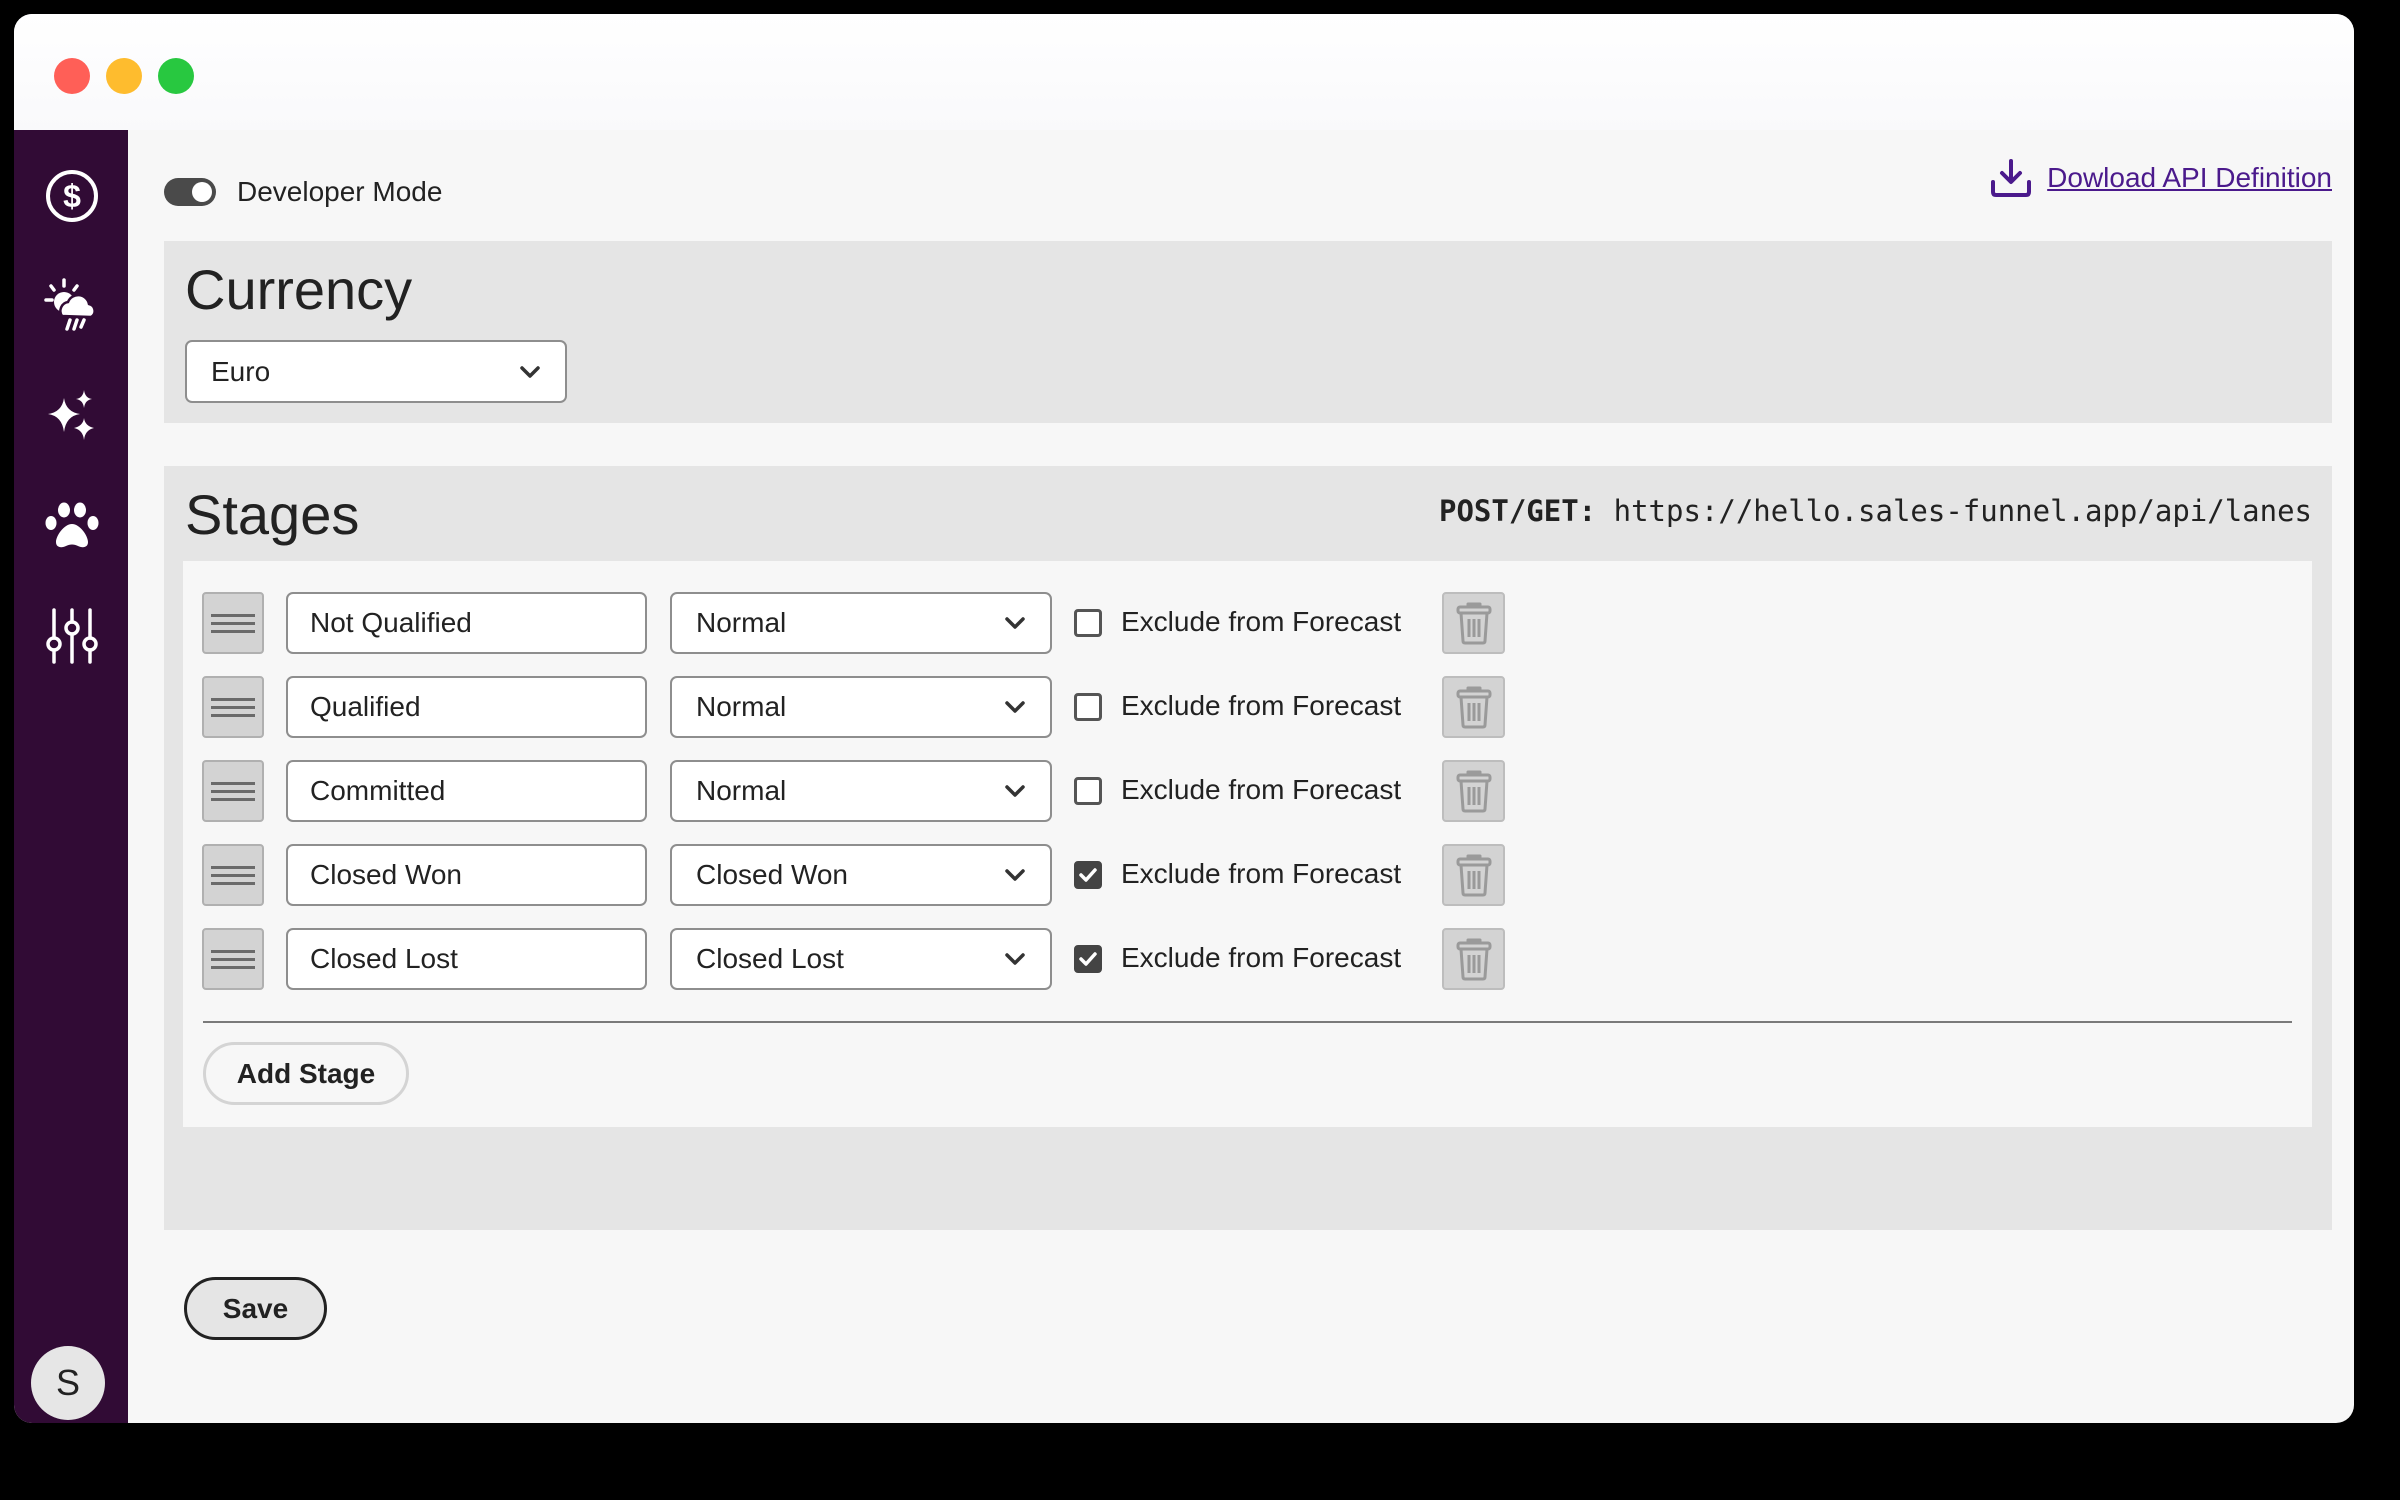 Image resolution: width=2400 pixels, height=1500 pixels. I want to click on sidebar-item-currency: $, so click(72, 196).